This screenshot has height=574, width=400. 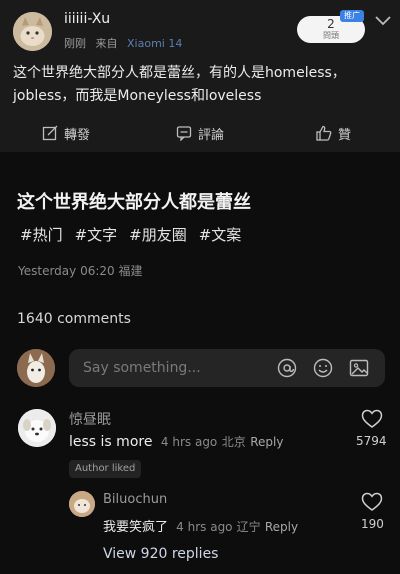 I want to click on hashtag-list: #热门 #文字 #朋友圈 #文案, so click(x=130, y=234).